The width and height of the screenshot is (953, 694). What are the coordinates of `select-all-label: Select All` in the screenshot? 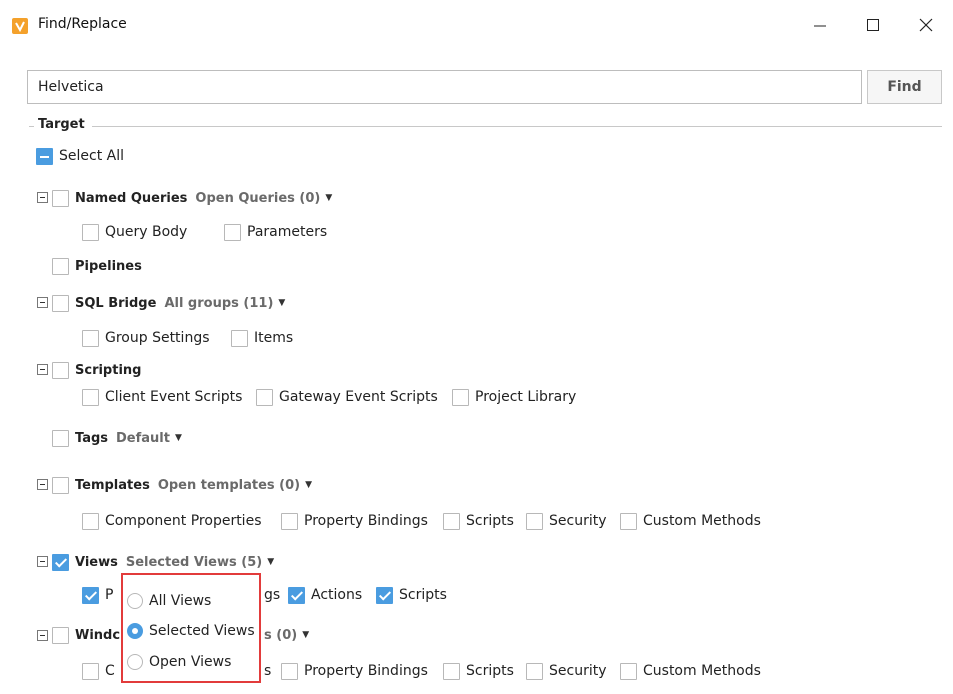 It's located at (91, 156).